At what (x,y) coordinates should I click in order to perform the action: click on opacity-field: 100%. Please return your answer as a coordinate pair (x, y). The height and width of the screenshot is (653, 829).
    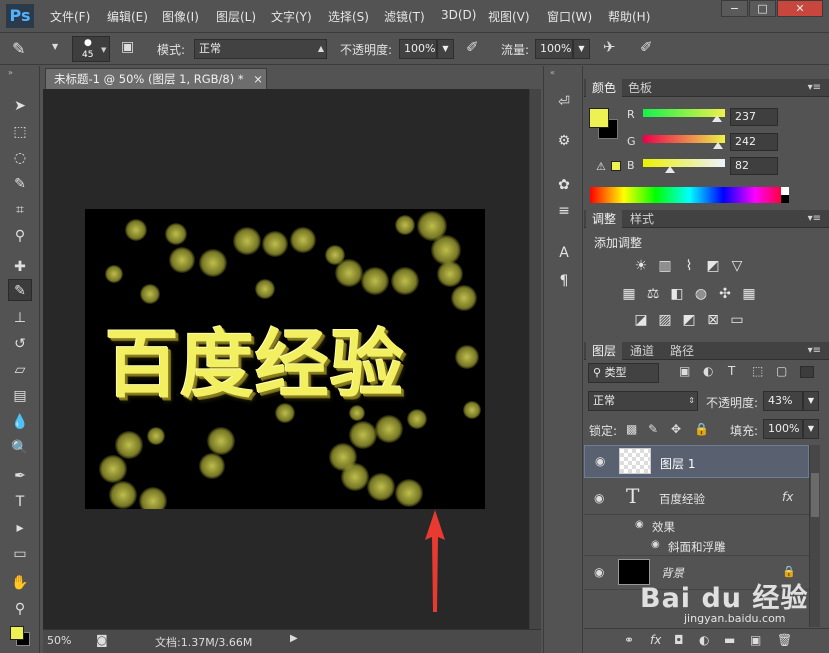
    Looking at the image, I should click on (418, 49).